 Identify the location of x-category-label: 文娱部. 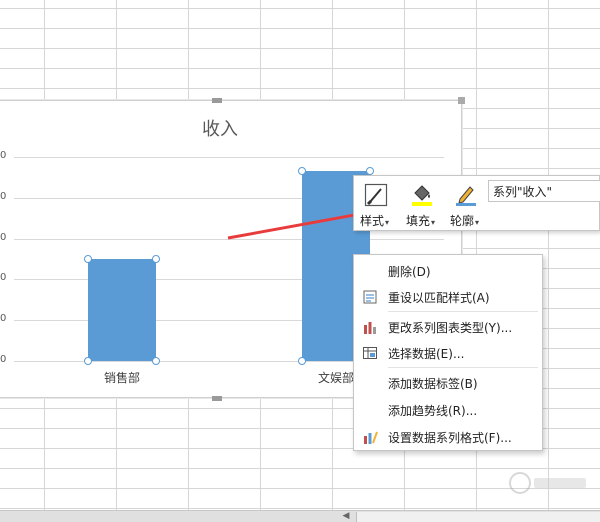
(336, 378).